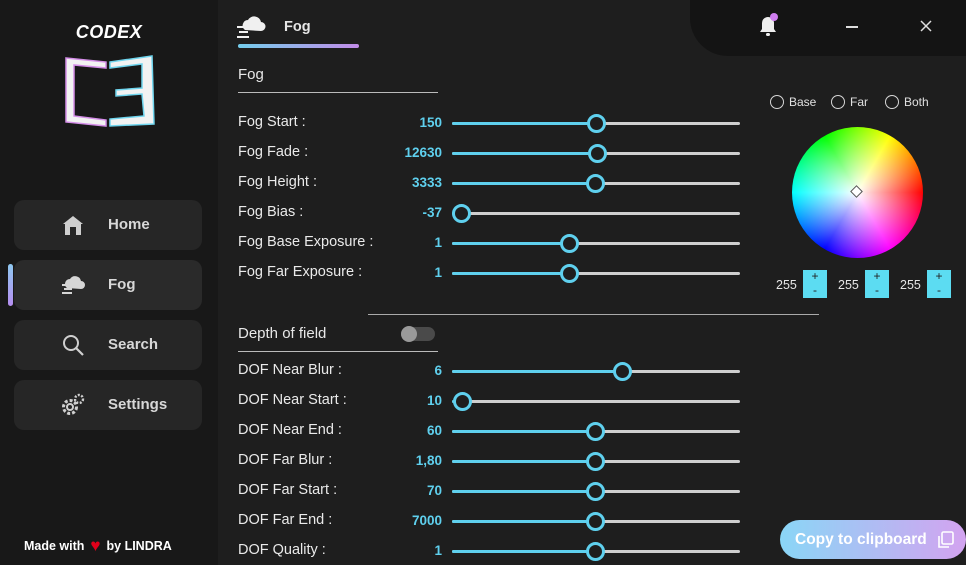 The height and width of the screenshot is (565, 966). What do you see at coordinates (926, 26) in the screenshot?
I see `close-icon` at bounding box center [926, 26].